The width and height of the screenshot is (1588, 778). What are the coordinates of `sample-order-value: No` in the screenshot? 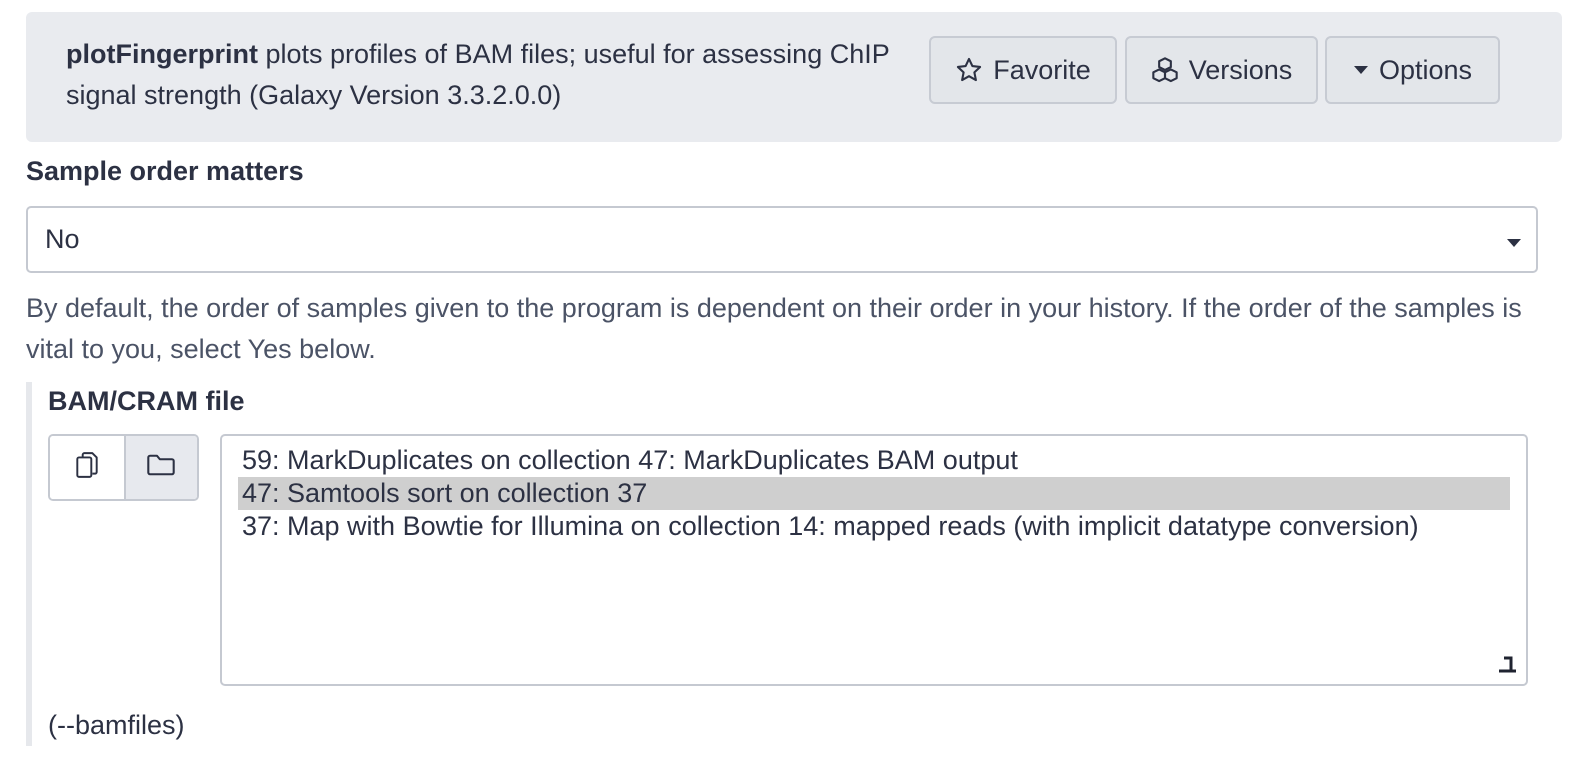 It's located at (62, 239).